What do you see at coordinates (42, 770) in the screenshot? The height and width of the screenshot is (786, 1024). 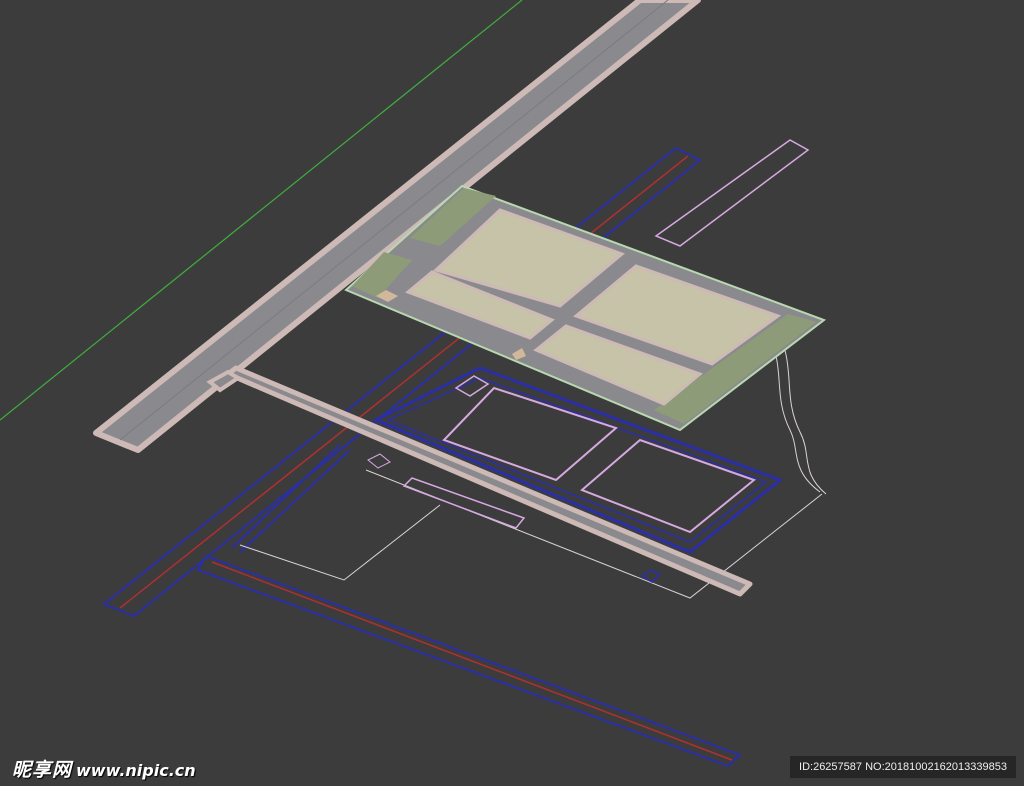 I see `watermark-logo-text: 昵享网` at bounding box center [42, 770].